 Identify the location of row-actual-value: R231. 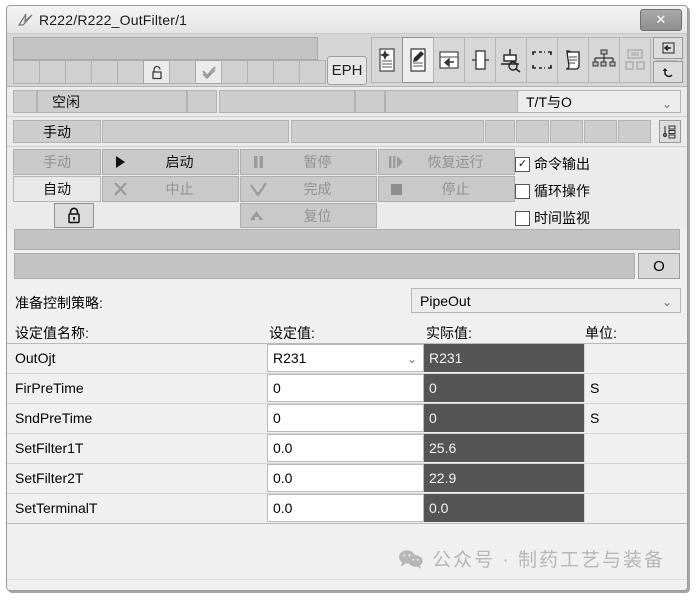
(504, 358).